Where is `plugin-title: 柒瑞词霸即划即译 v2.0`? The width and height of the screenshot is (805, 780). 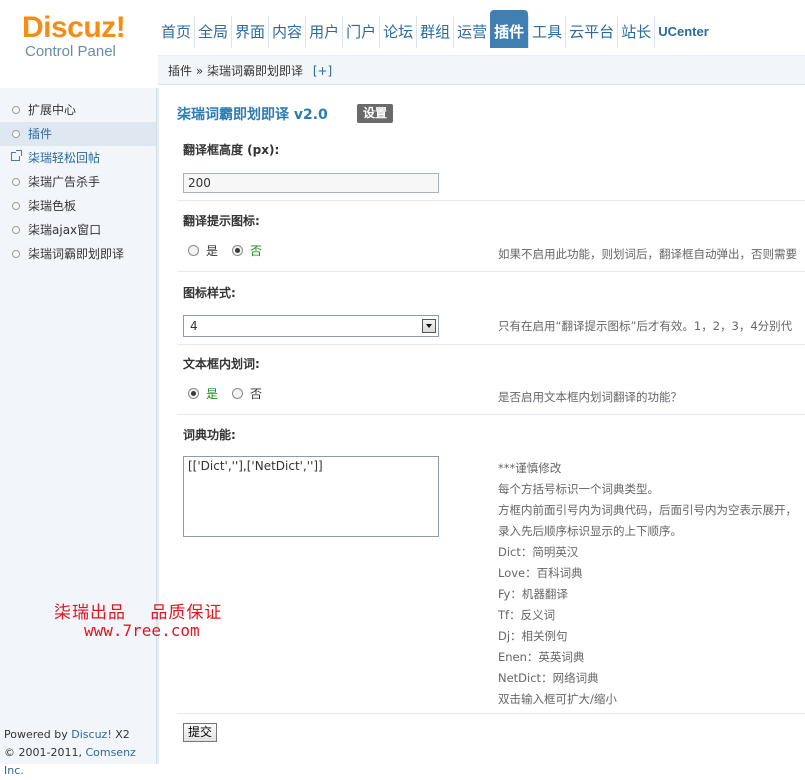
plugin-title: 柒瑞词霸即划即译 v2.0 is located at coordinates (252, 115).